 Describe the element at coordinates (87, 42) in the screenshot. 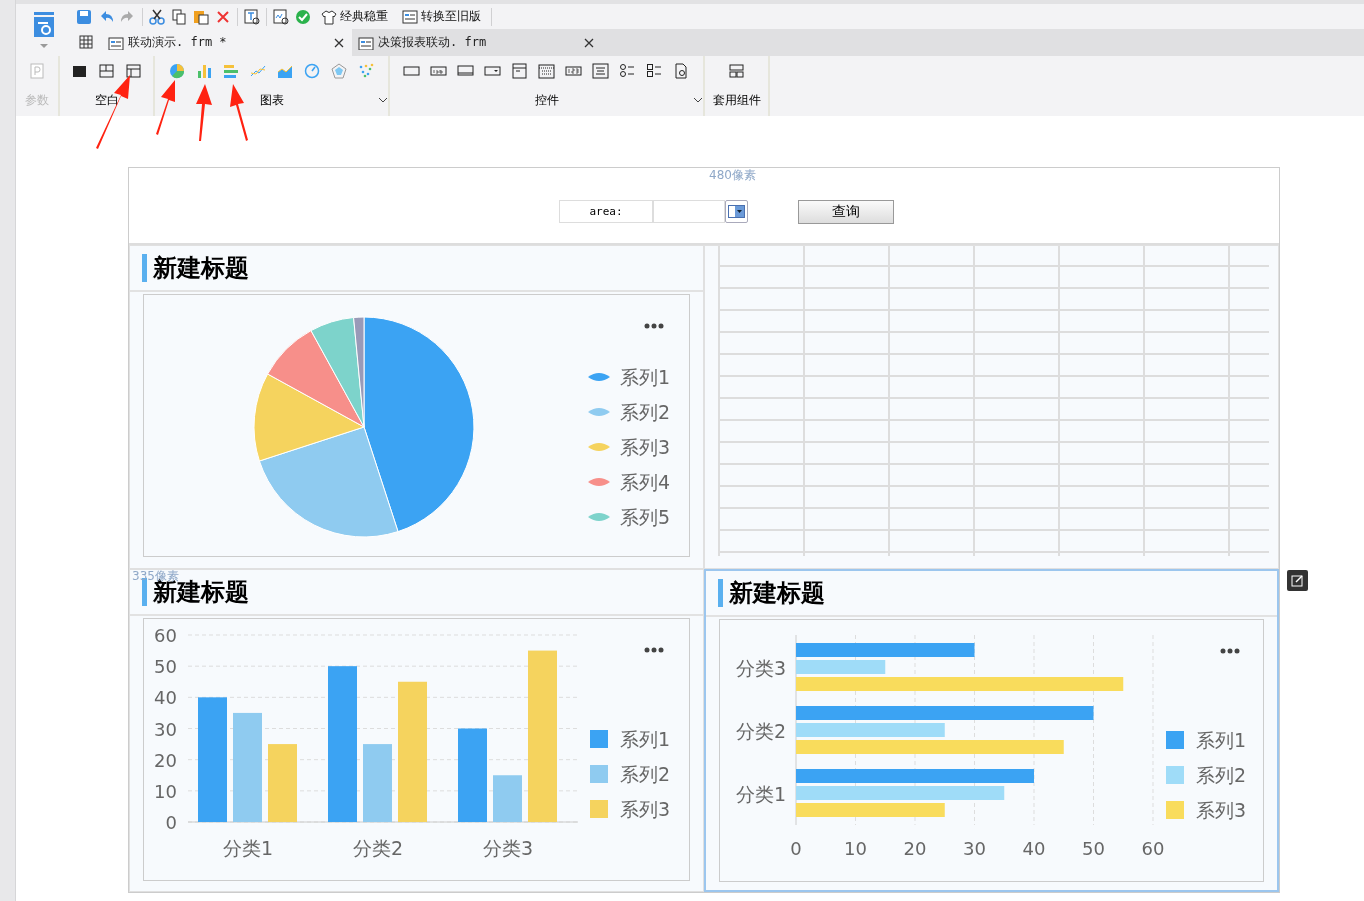

I see `grid-icon` at that location.